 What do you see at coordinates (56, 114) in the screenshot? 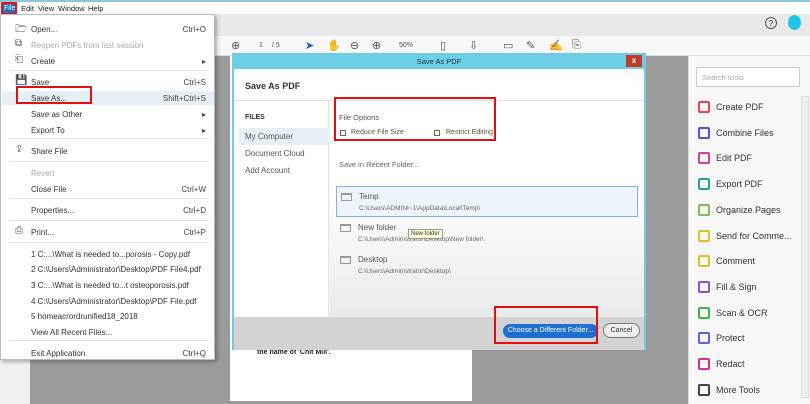
I see `file-menu-item: Save as Other` at bounding box center [56, 114].